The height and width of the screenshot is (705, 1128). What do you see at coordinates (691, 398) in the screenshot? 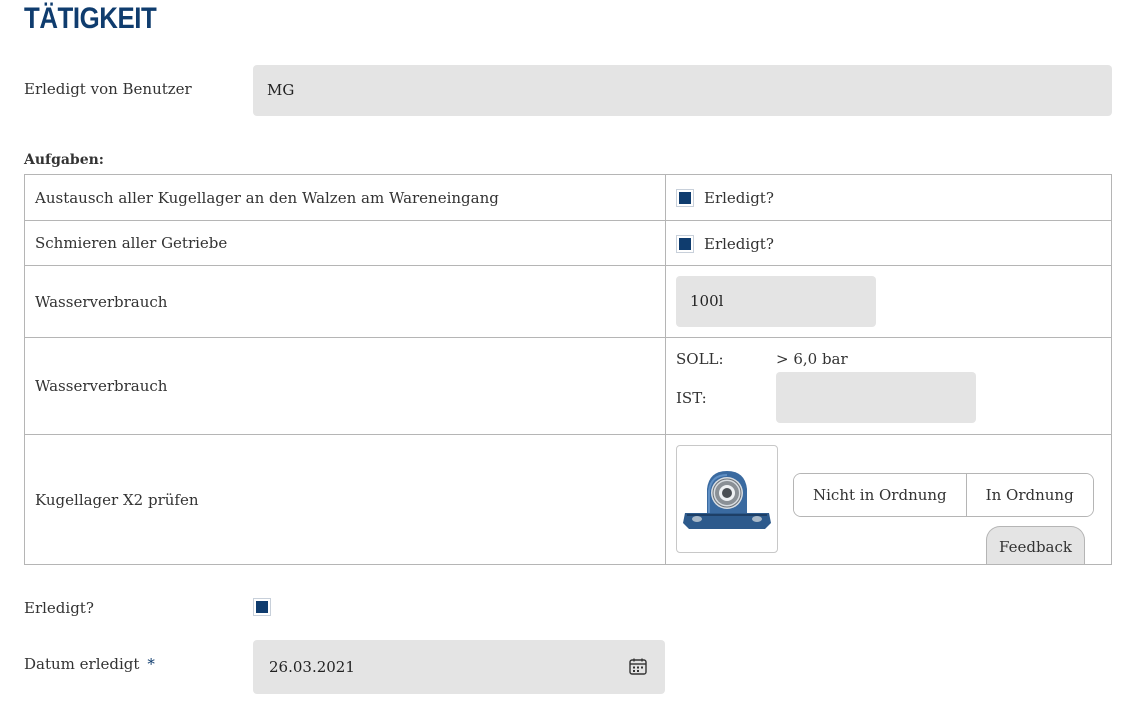
I see `ist-label: IST:` at bounding box center [691, 398].